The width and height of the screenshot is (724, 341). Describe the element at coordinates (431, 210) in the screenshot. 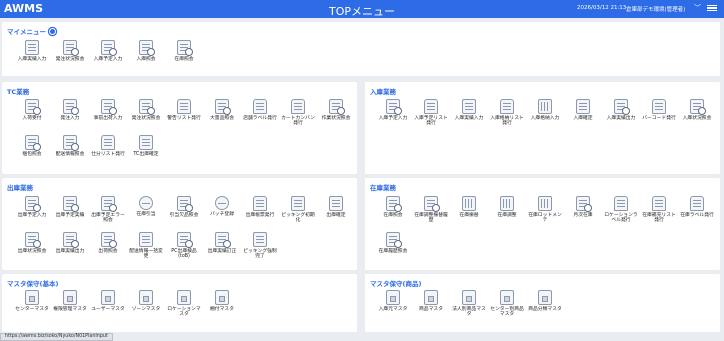

I see `menu-item-inventory-1: 在庫調整振替履歴` at that location.